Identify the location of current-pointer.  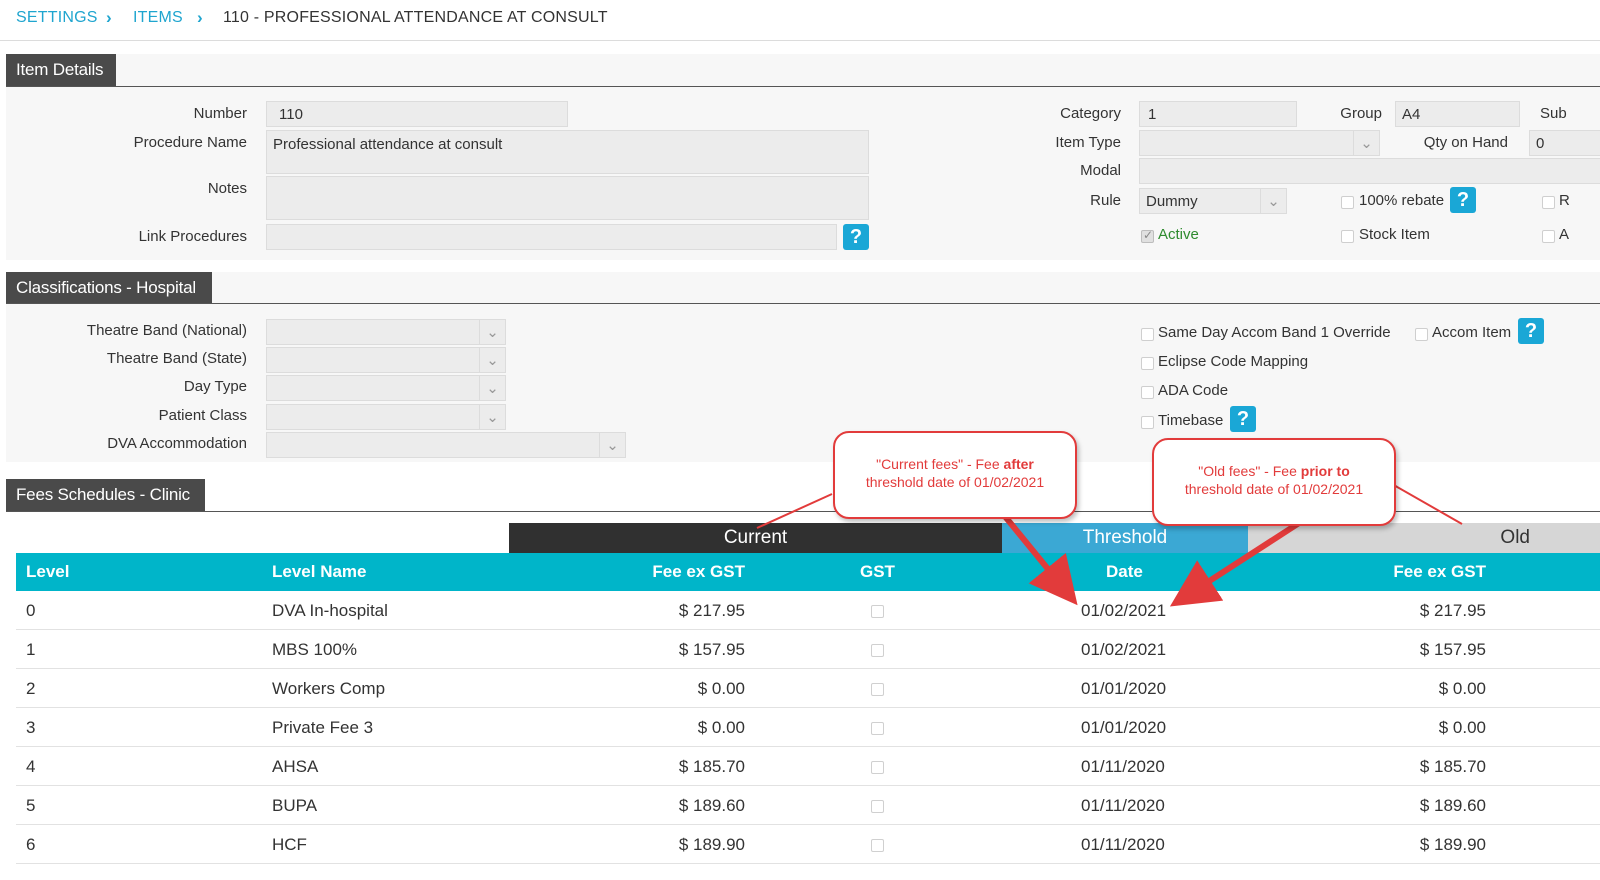
(794, 511).